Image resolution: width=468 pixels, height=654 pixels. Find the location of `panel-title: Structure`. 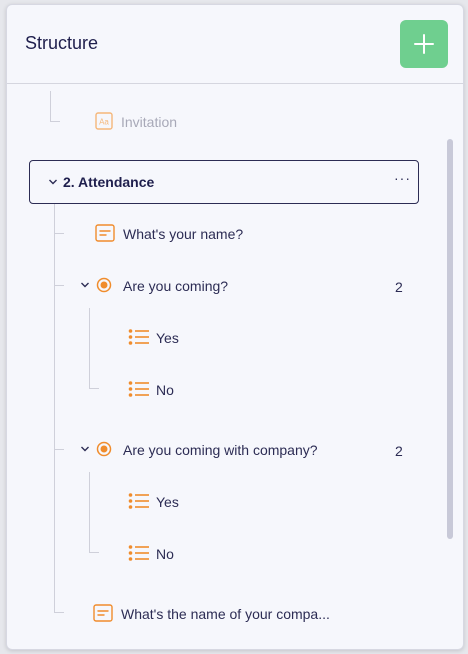

panel-title: Structure is located at coordinates (62, 43).